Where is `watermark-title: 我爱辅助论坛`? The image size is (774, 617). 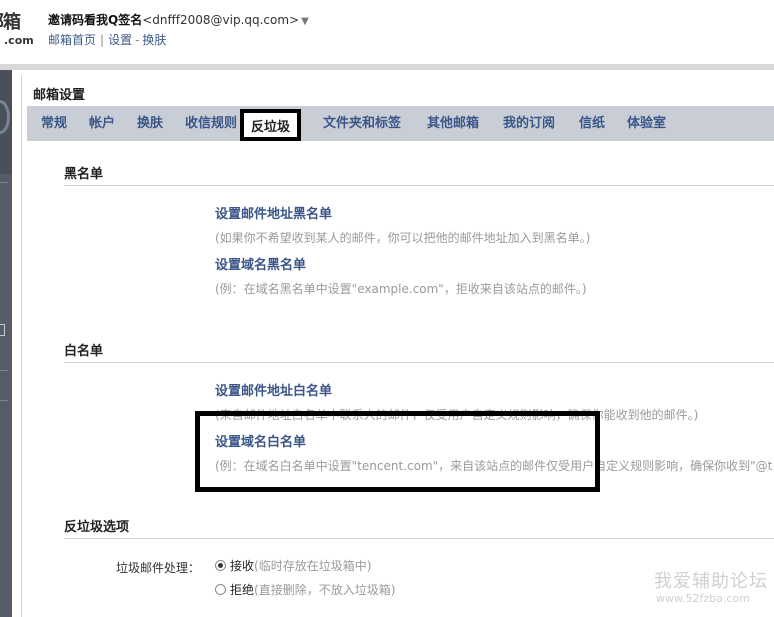 watermark-title: 我爱辅助论坛 is located at coordinates (711, 581).